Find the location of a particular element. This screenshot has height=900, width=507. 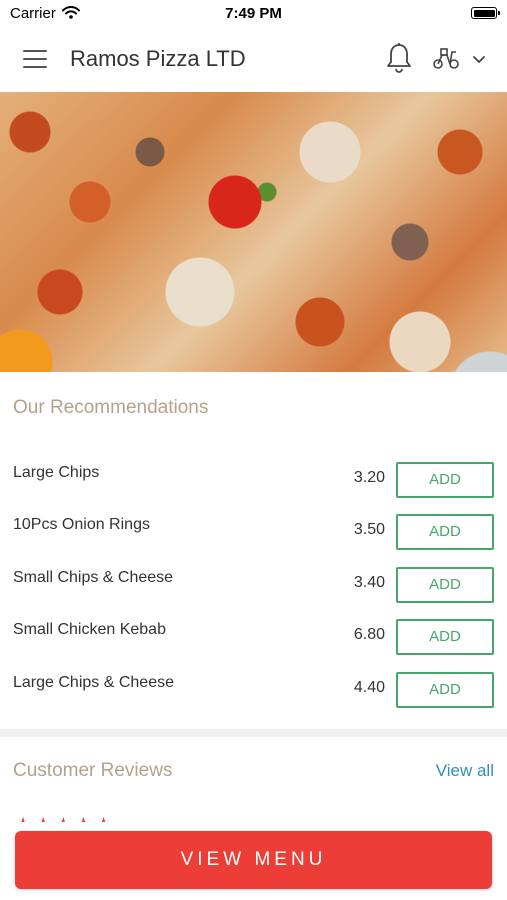

list-item: Small Chips & Cheese 3.40 ADD is located at coordinates (253, 593).